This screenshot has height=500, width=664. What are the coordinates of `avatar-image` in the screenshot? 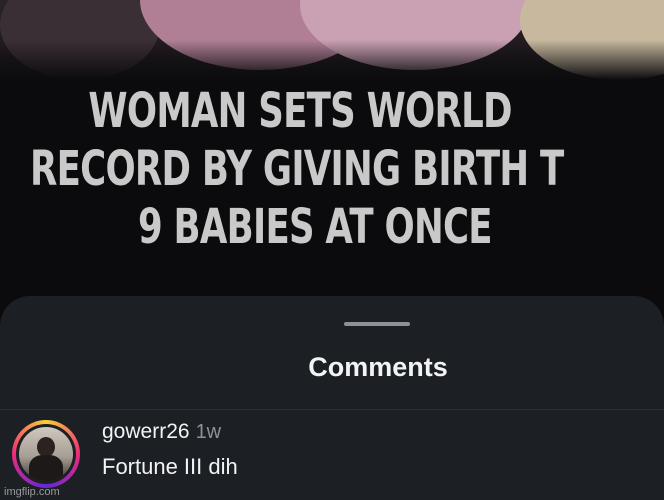 It's located at (46, 454).